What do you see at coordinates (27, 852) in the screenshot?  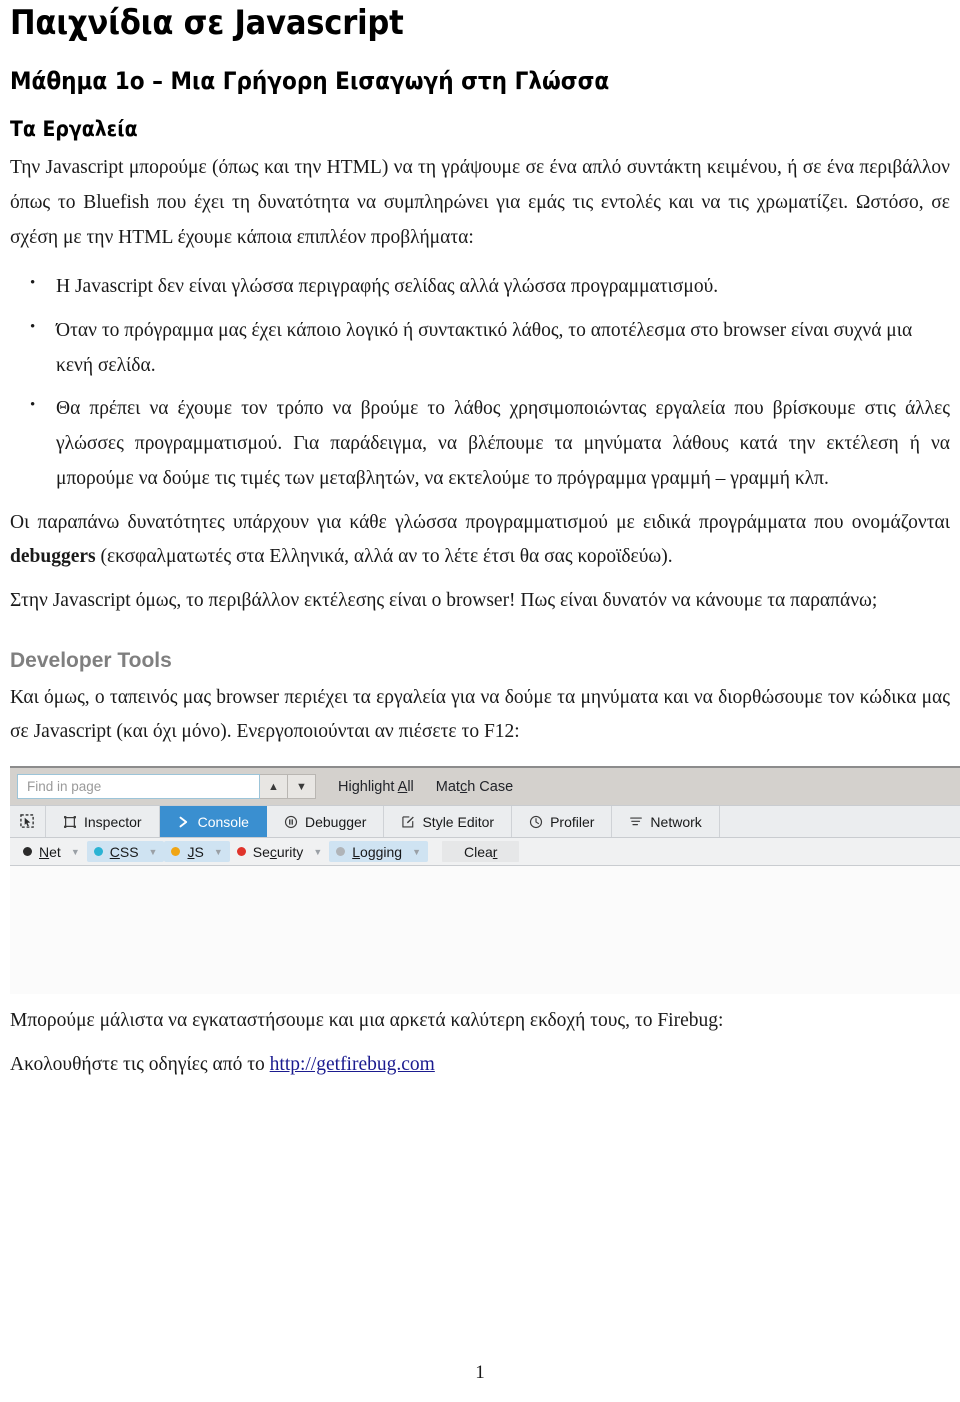 I see `filter-net-dot` at bounding box center [27, 852].